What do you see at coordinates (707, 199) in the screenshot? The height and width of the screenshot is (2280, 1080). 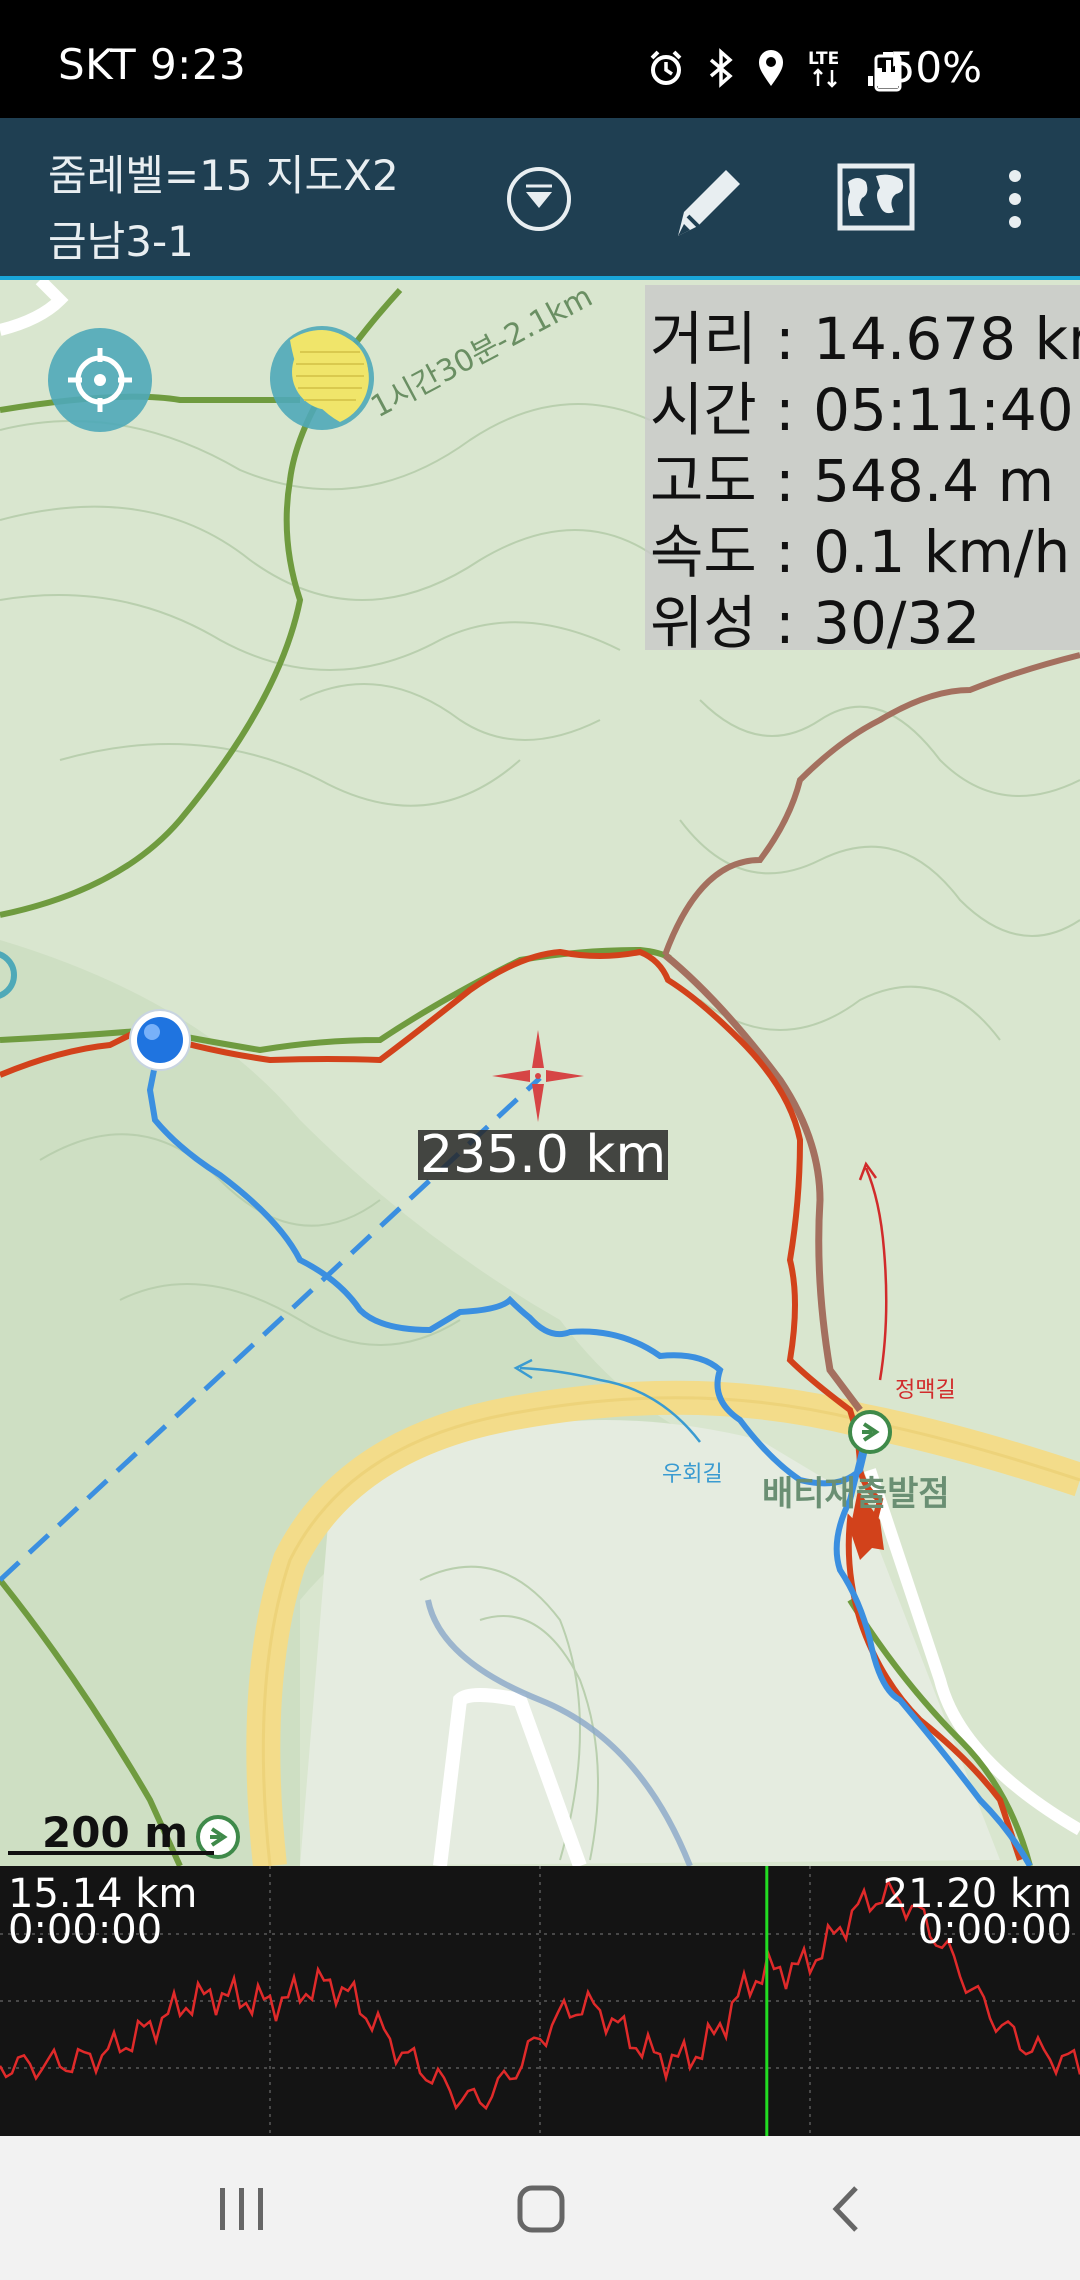 I see `pencil-icon` at bounding box center [707, 199].